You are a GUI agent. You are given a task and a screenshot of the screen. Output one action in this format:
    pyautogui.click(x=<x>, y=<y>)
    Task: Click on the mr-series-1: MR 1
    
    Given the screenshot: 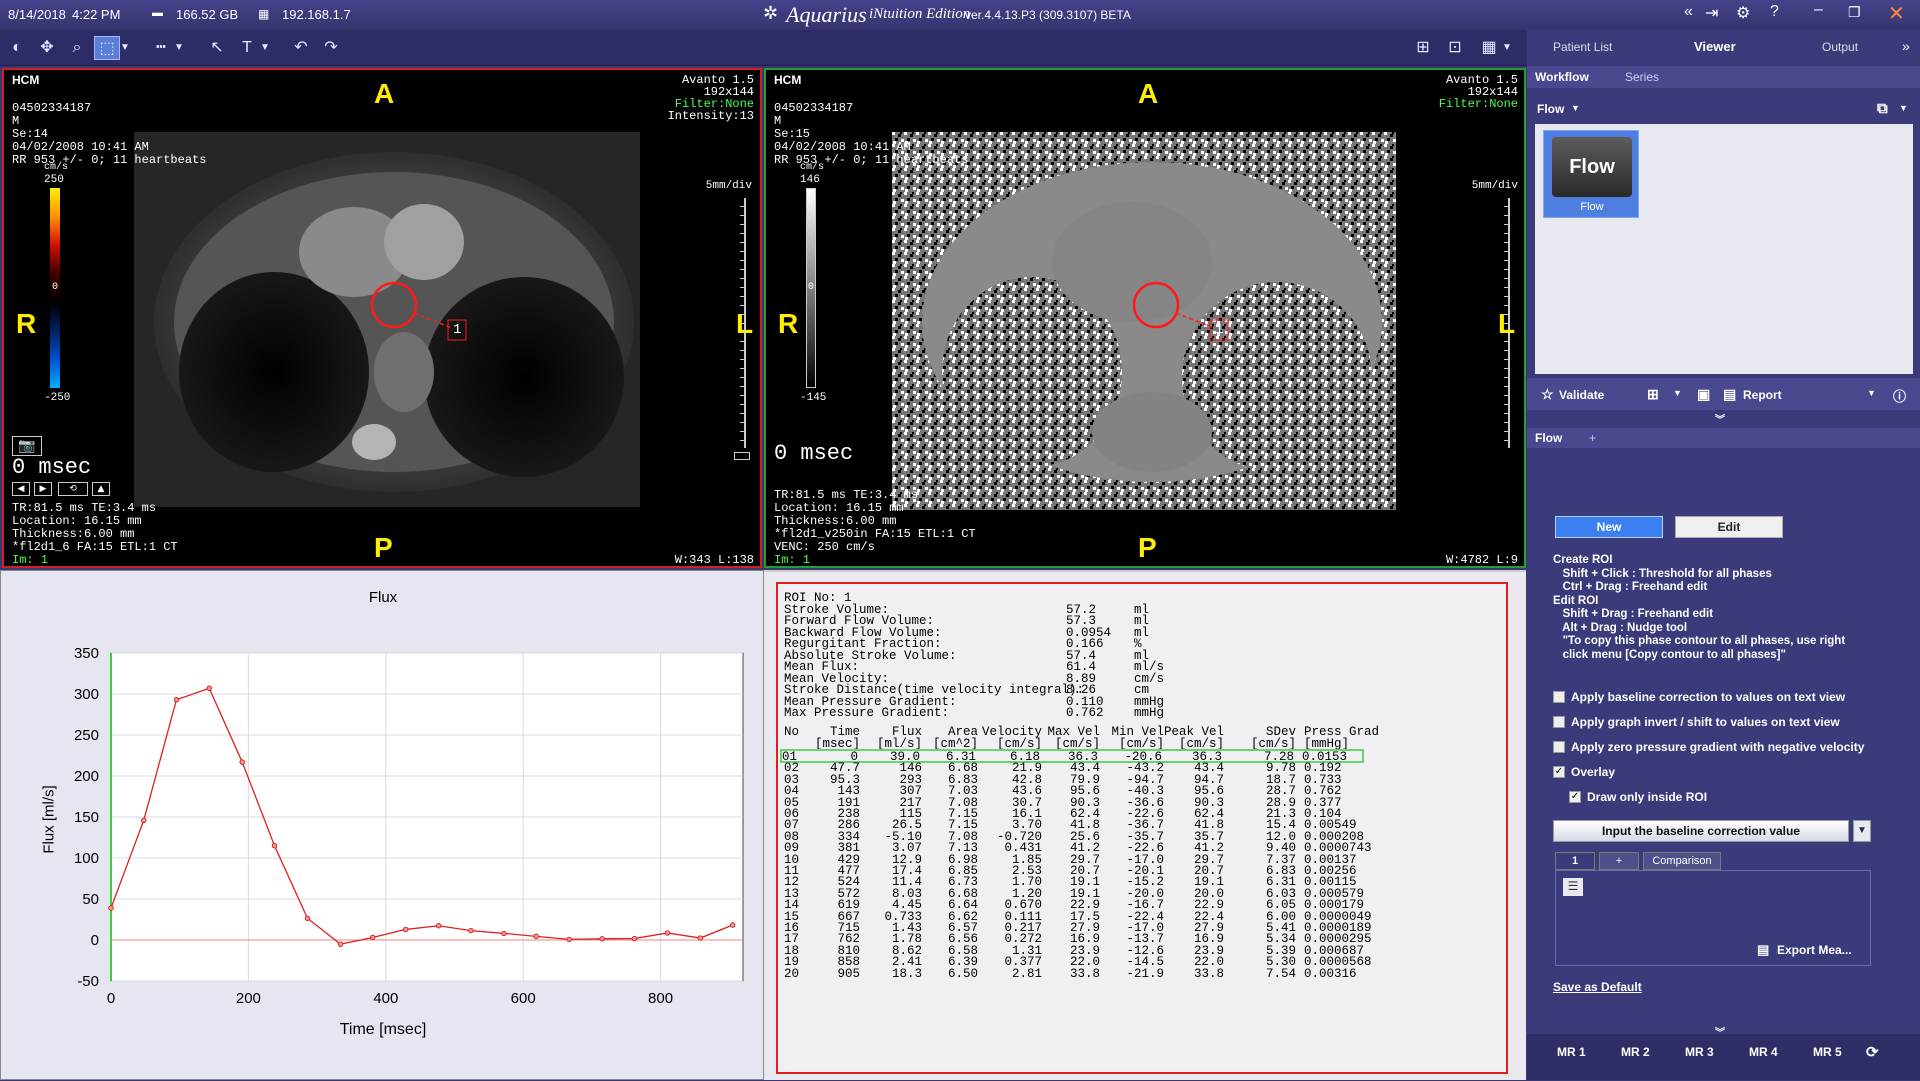 What is the action you would take?
    pyautogui.click(x=1571, y=1052)
    